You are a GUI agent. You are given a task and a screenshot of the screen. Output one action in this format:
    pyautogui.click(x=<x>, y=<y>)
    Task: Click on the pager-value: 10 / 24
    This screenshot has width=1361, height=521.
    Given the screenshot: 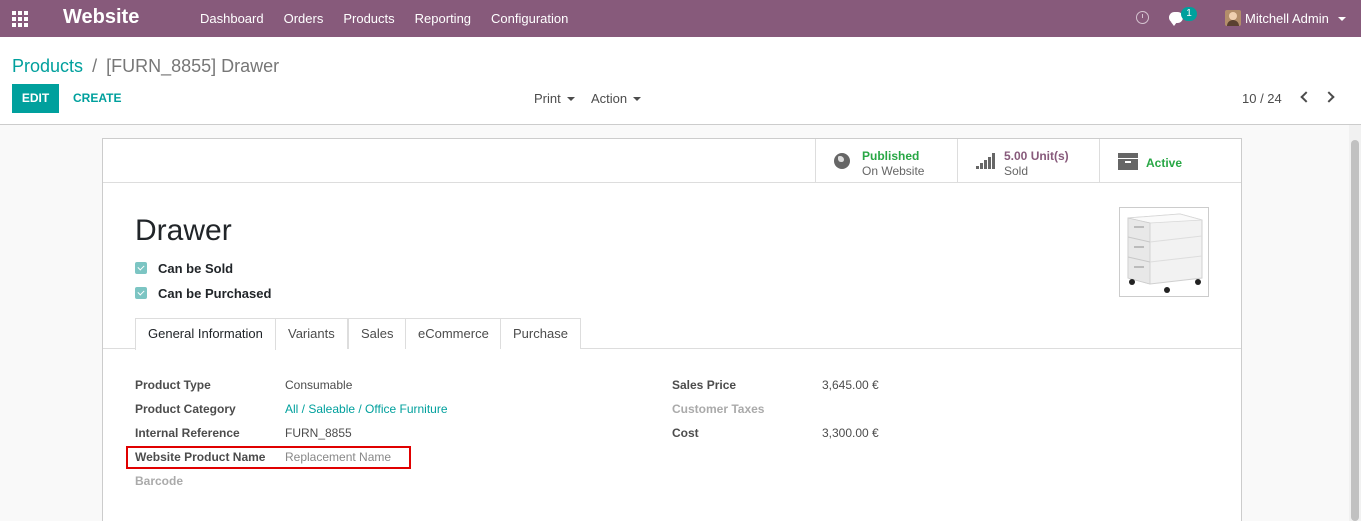 What is the action you would take?
    pyautogui.click(x=1262, y=98)
    